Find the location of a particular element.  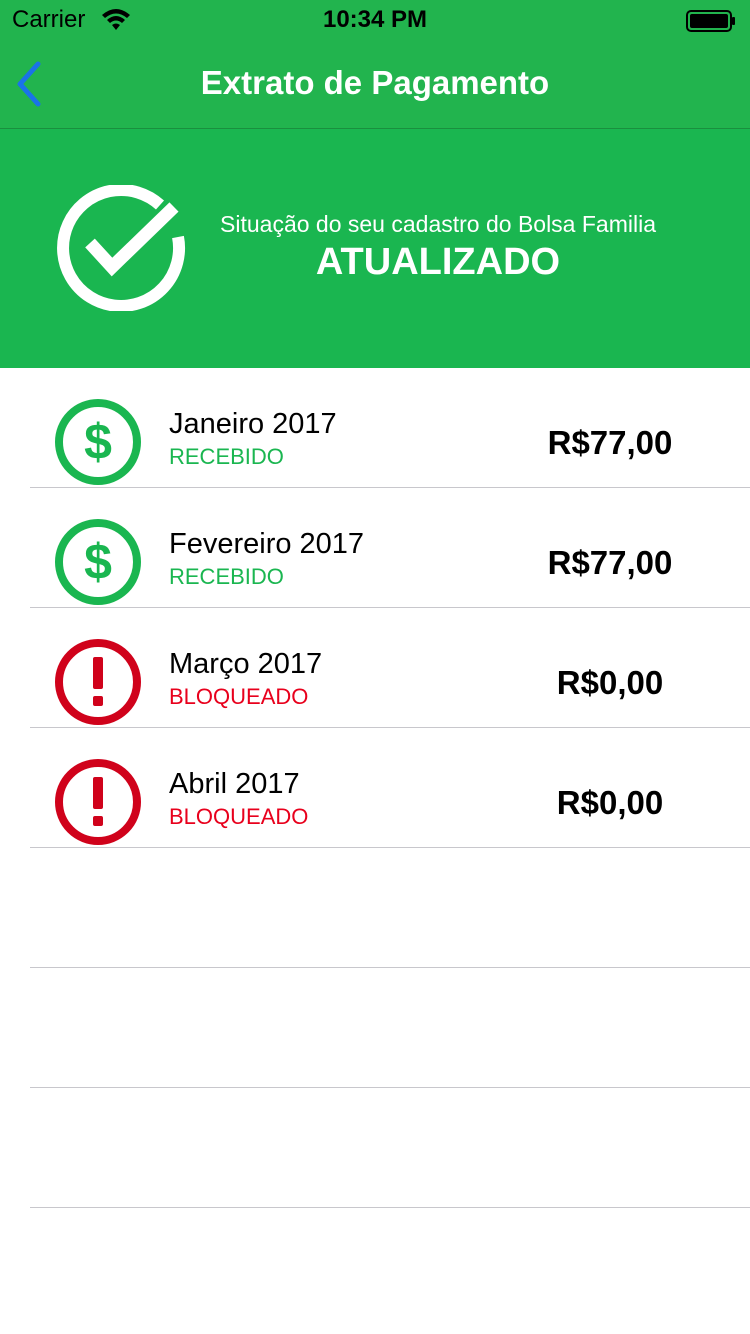

payment-row: $ Janeiro 2017 RECEBIDO R$77,00 is located at coordinates (390, 428).